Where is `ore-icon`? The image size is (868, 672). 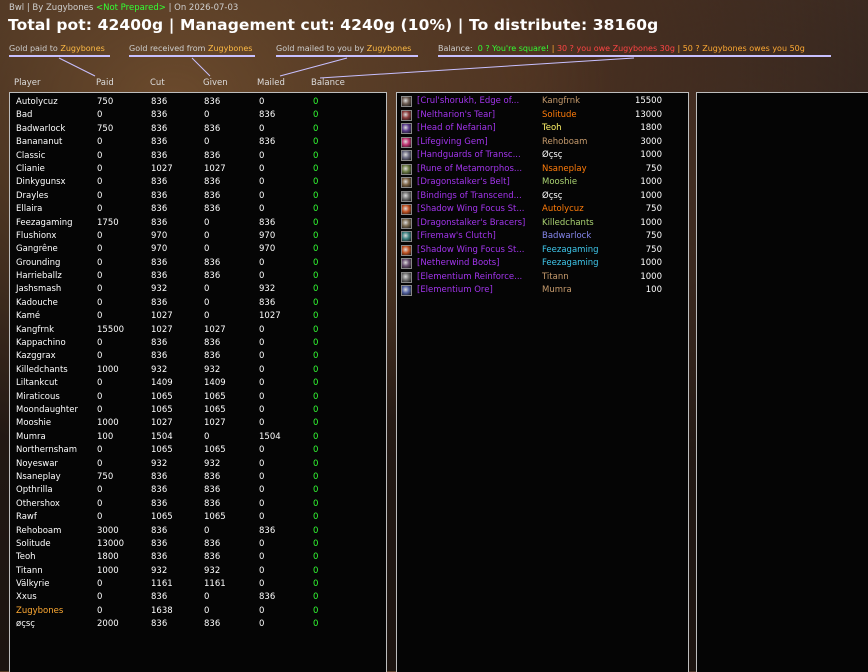
ore-icon is located at coordinates (406, 290).